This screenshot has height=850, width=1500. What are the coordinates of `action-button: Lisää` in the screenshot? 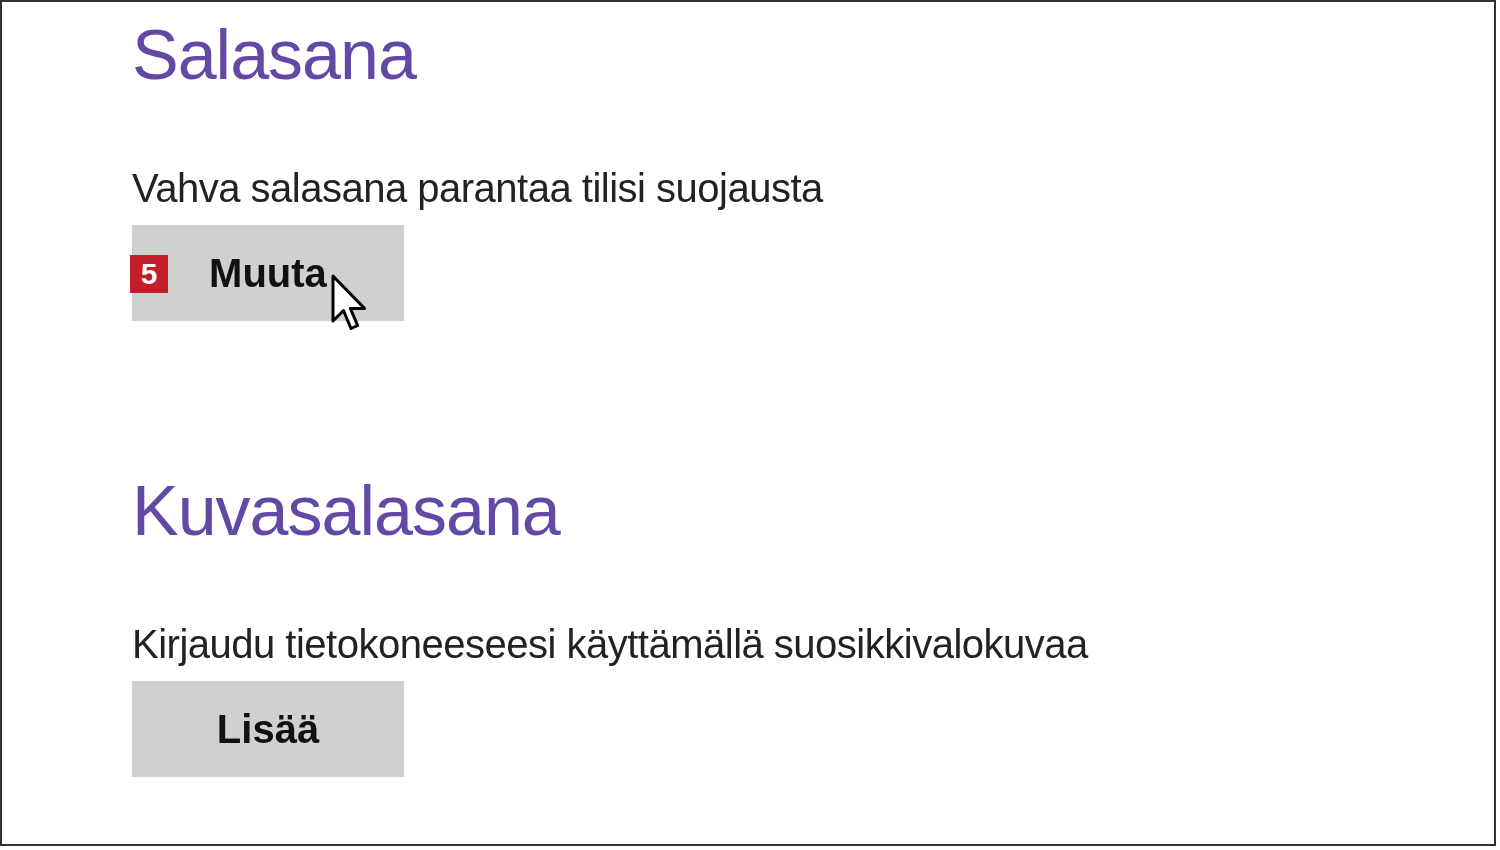 It's located at (268, 729).